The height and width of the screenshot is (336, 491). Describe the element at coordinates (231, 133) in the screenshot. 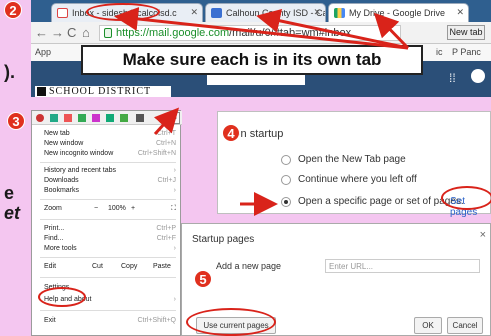

I see `step-badge: 4` at that location.